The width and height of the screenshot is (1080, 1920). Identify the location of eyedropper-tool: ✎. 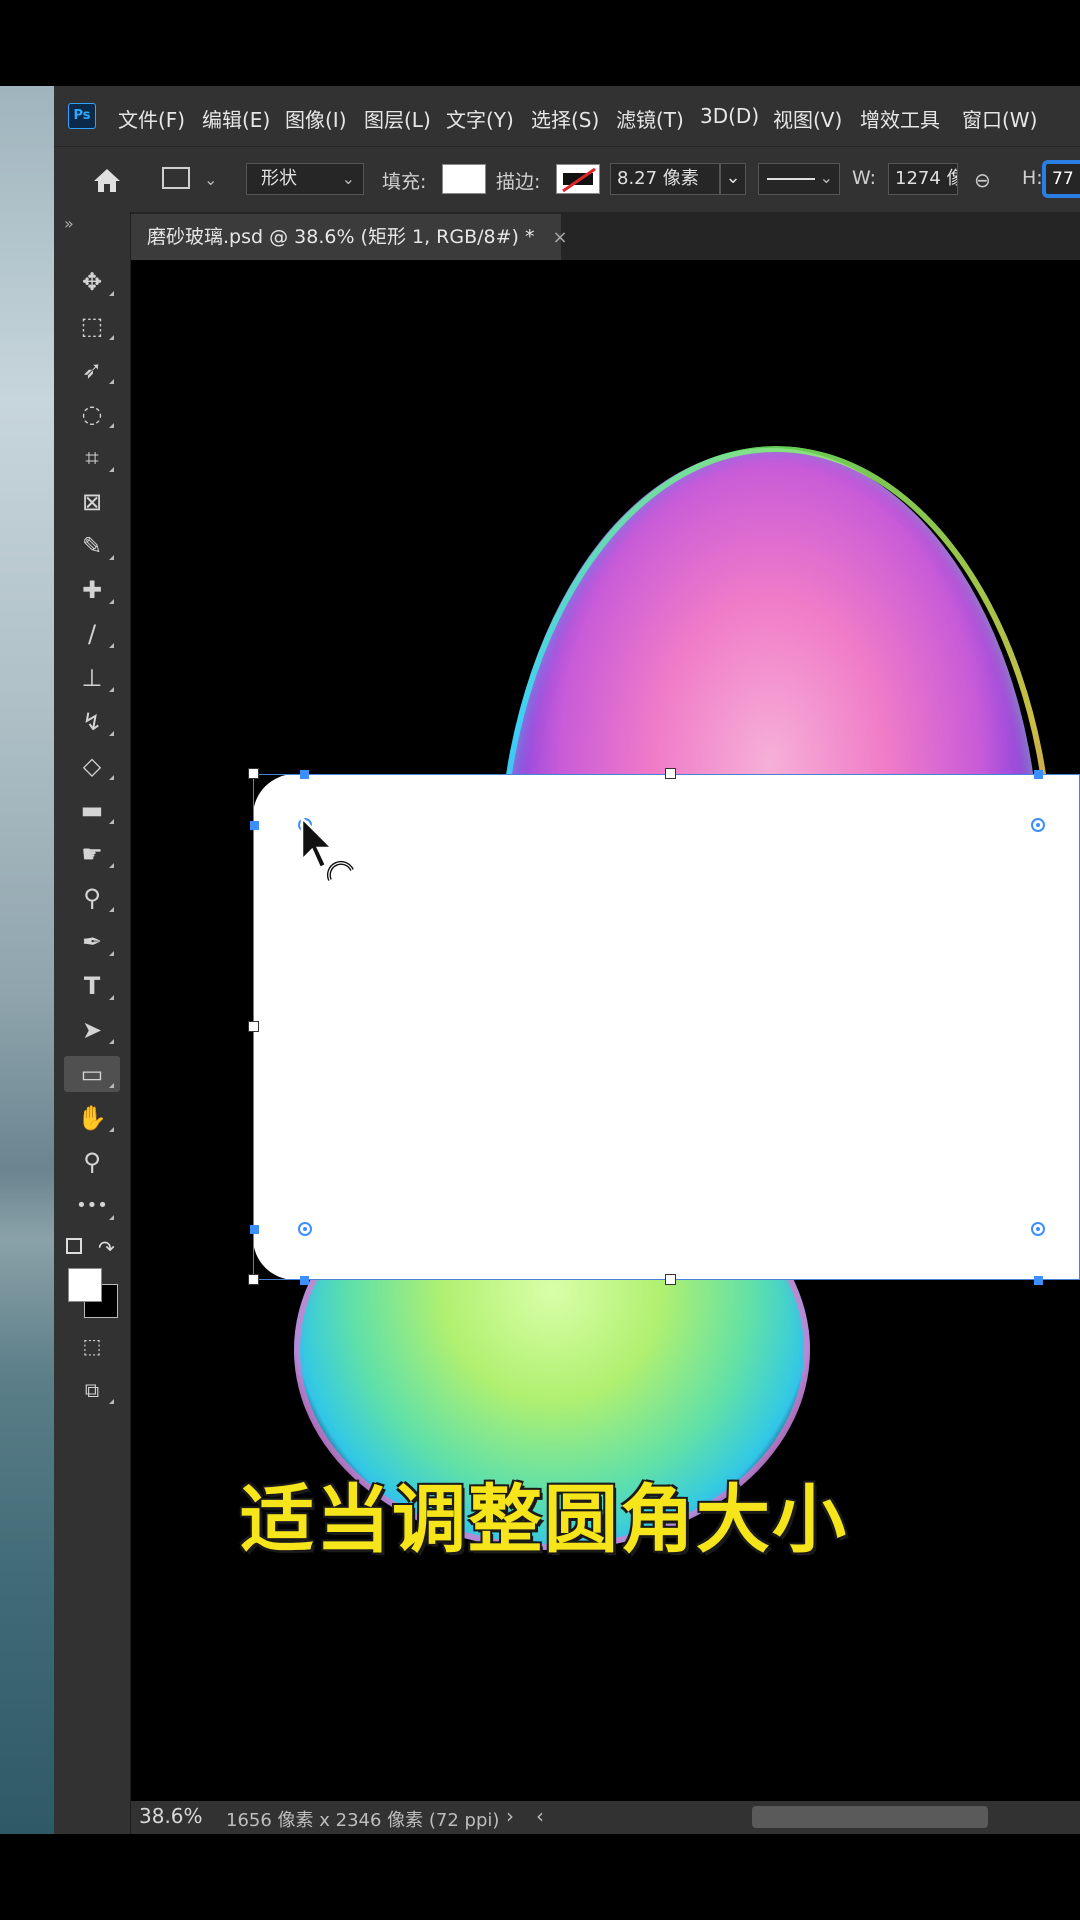
(92, 546).